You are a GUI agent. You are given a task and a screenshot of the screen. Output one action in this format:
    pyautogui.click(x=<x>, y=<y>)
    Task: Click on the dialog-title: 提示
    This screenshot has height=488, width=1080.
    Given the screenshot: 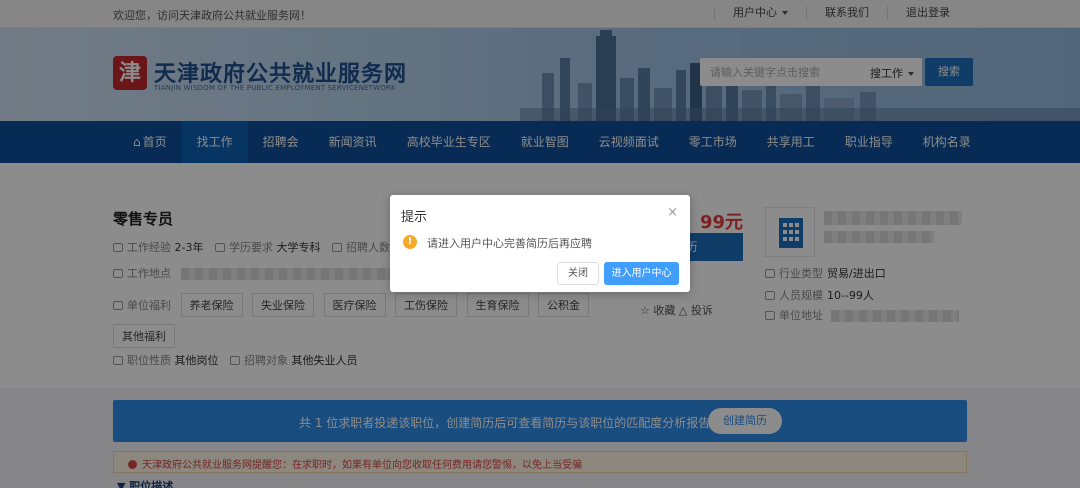 What is the action you would take?
    pyautogui.click(x=414, y=217)
    